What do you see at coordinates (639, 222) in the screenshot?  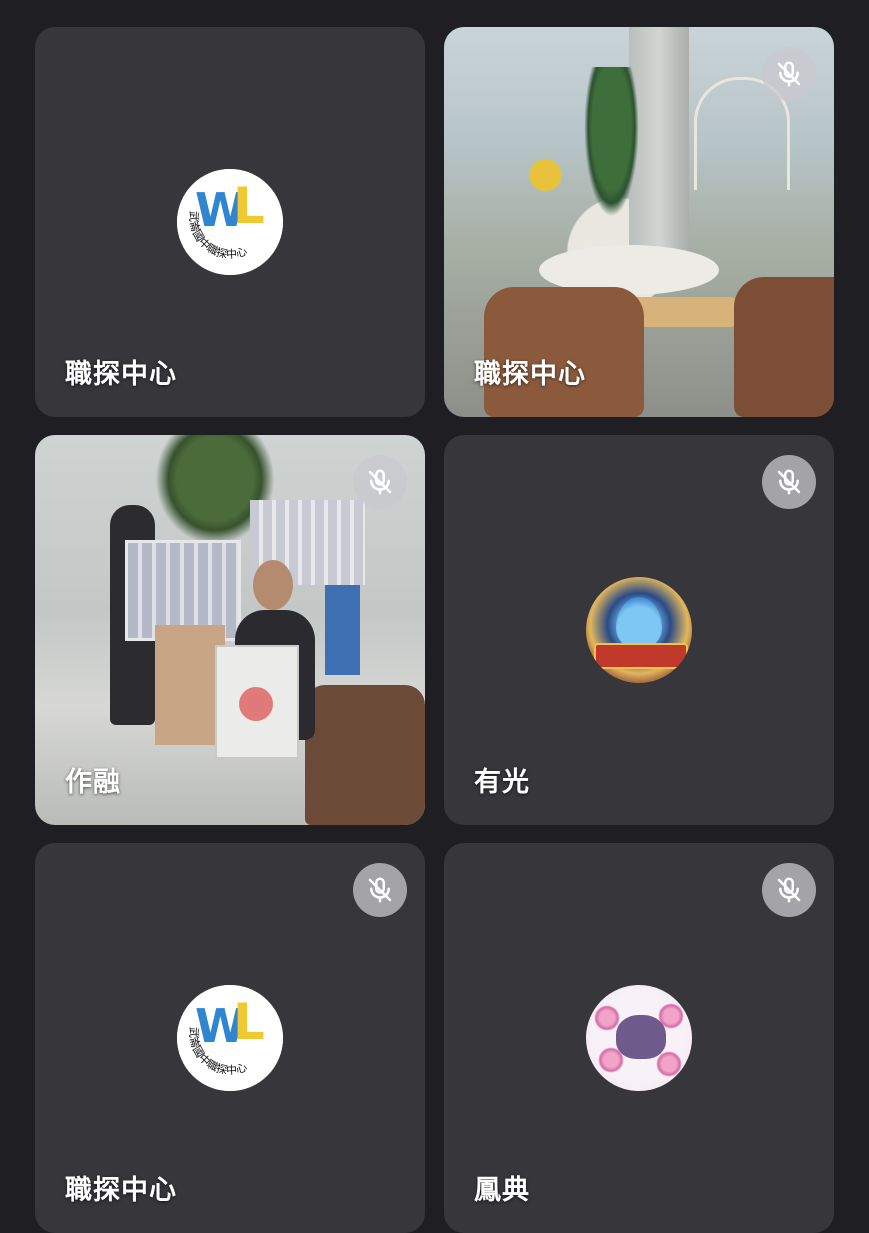 I see `participant-tile: 職探中心` at bounding box center [639, 222].